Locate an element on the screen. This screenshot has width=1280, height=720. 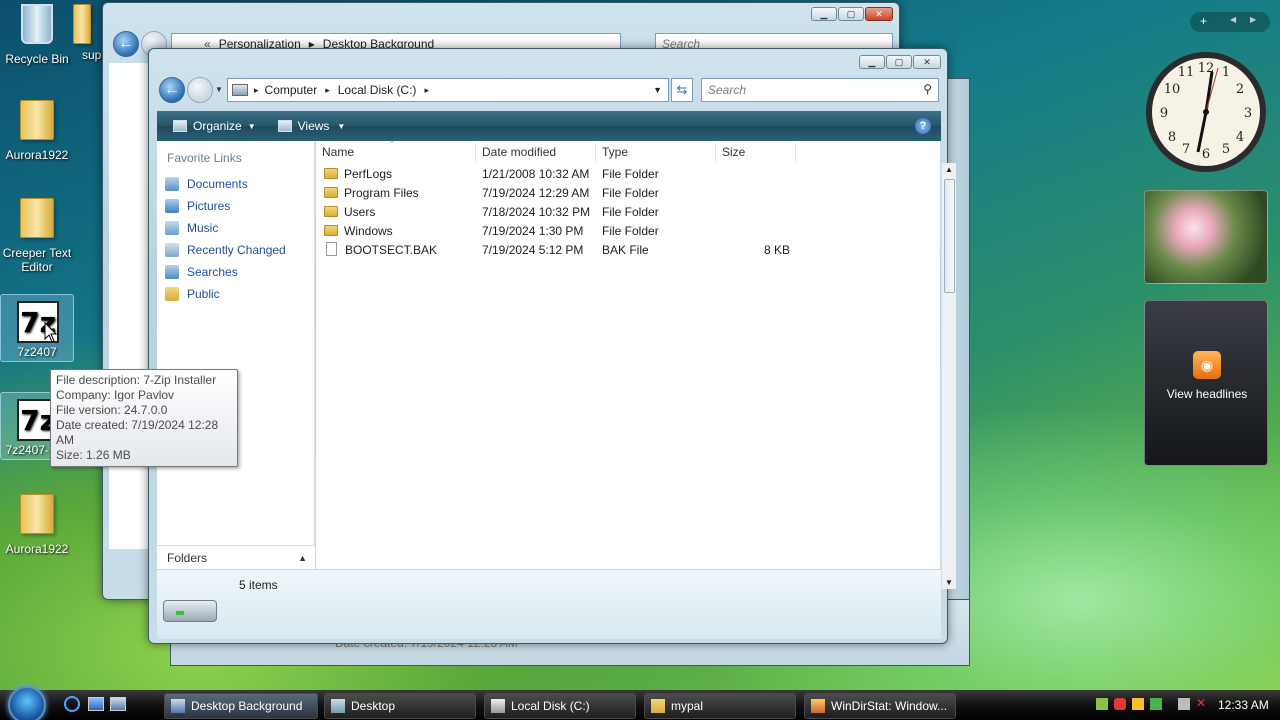
tooltip-line: Size: 1.26 MB is located at coordinates (93, 455).